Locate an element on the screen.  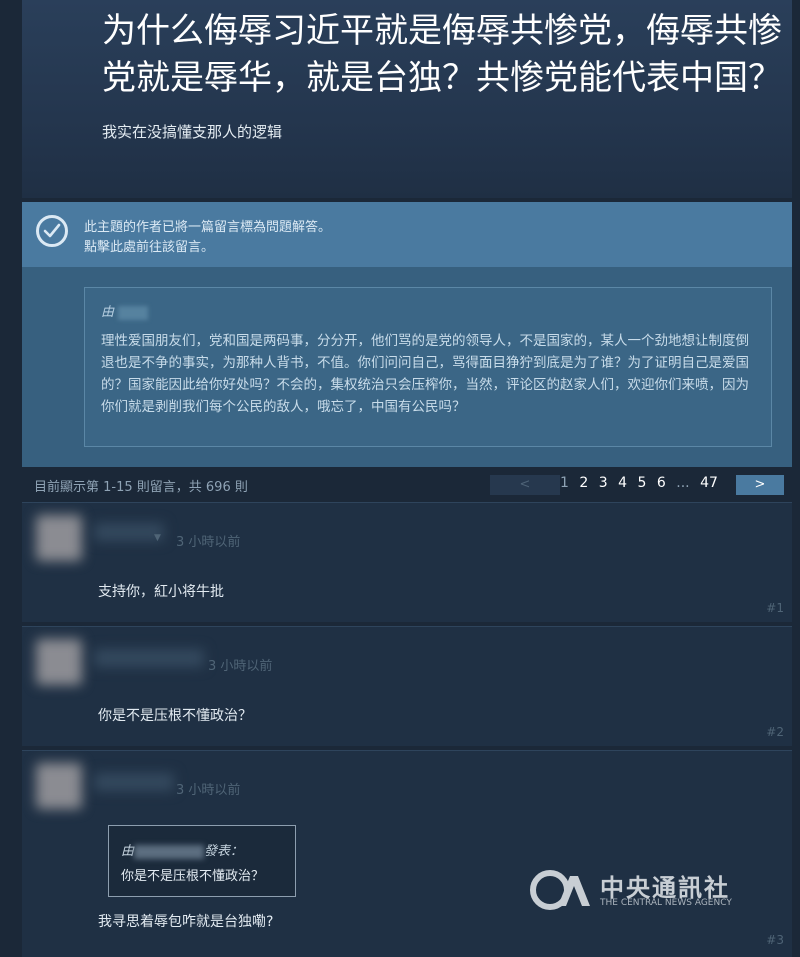
answer-banner: 此主題的作者已將一篇留言標為問題解答。 點擊此處前往該留言。 is located at coordinates (407, 234).